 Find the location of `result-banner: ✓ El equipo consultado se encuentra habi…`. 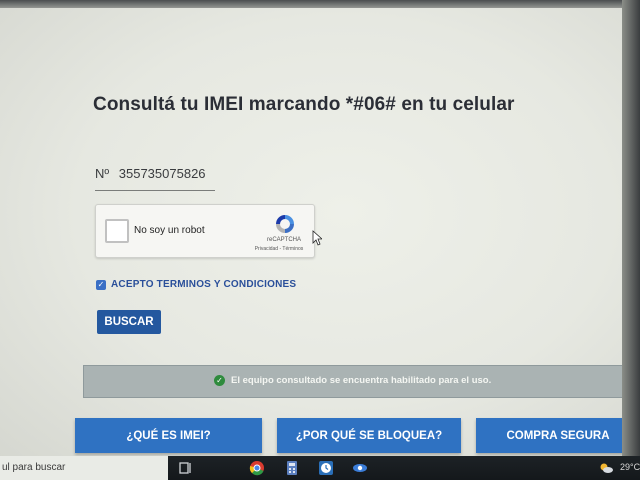

result-banner: ✓ El equipo consultado se encuentra habi… is located at coordinates (361, 381).